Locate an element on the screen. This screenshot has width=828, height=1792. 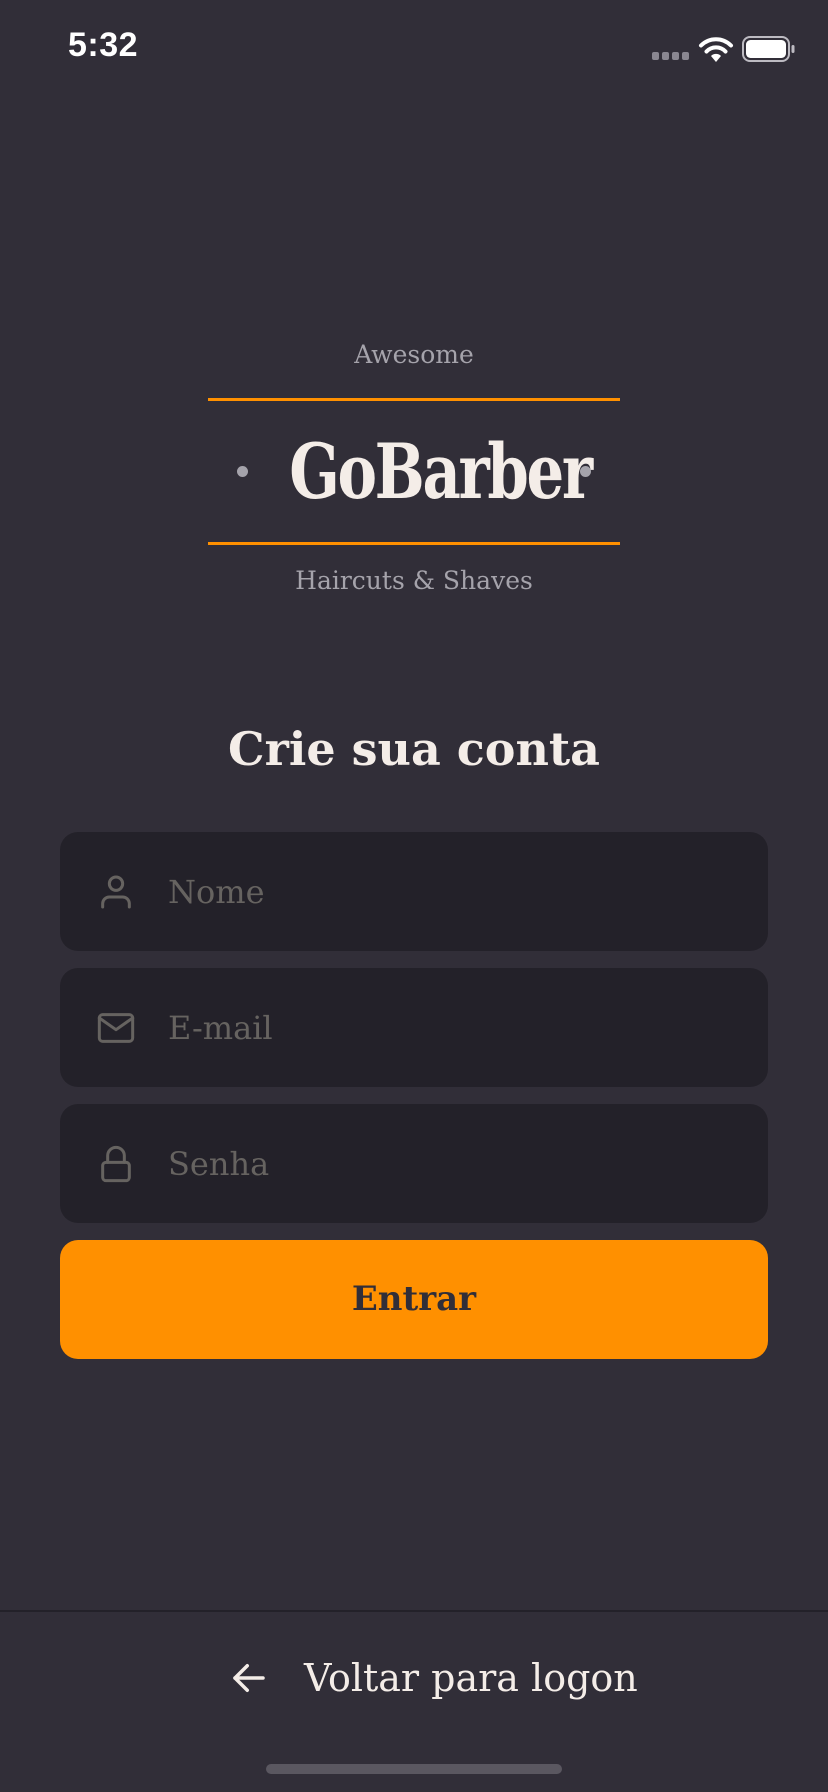
logo-tagline-top: Awesome is located at coordinates (414, 354).